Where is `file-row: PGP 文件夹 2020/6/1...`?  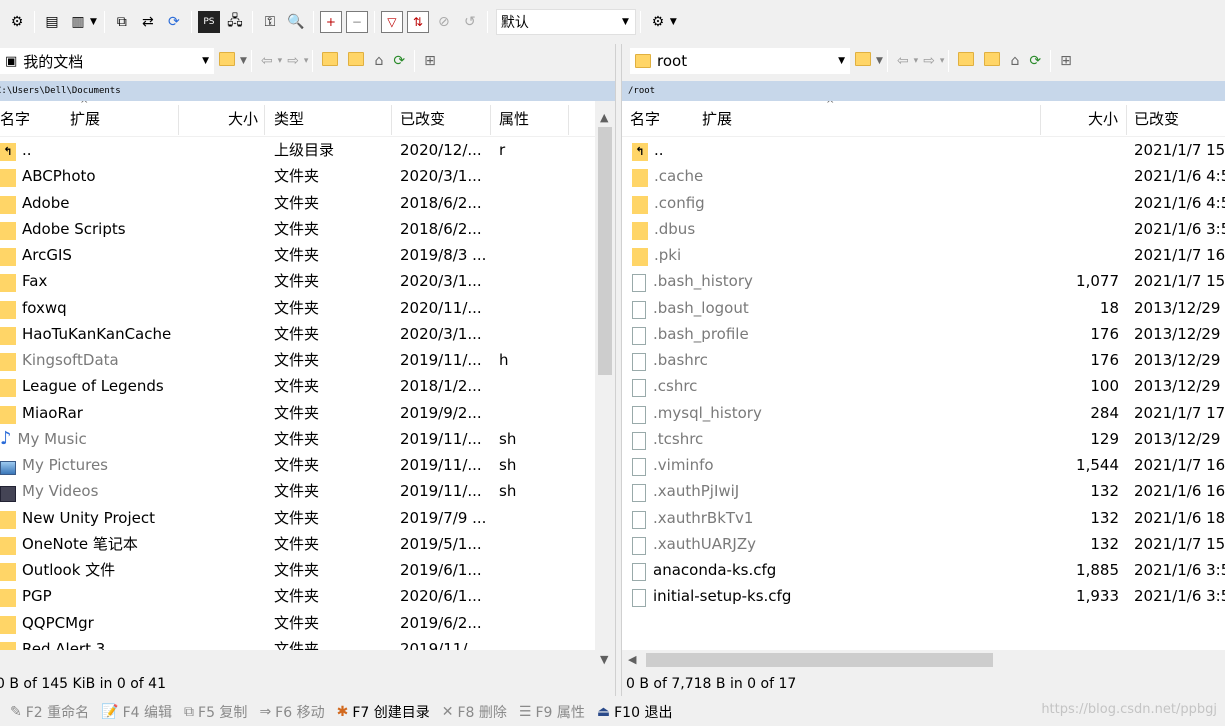 file-row: PGP 文件夹 2020/6/1... is located at coordinates (297, 596).